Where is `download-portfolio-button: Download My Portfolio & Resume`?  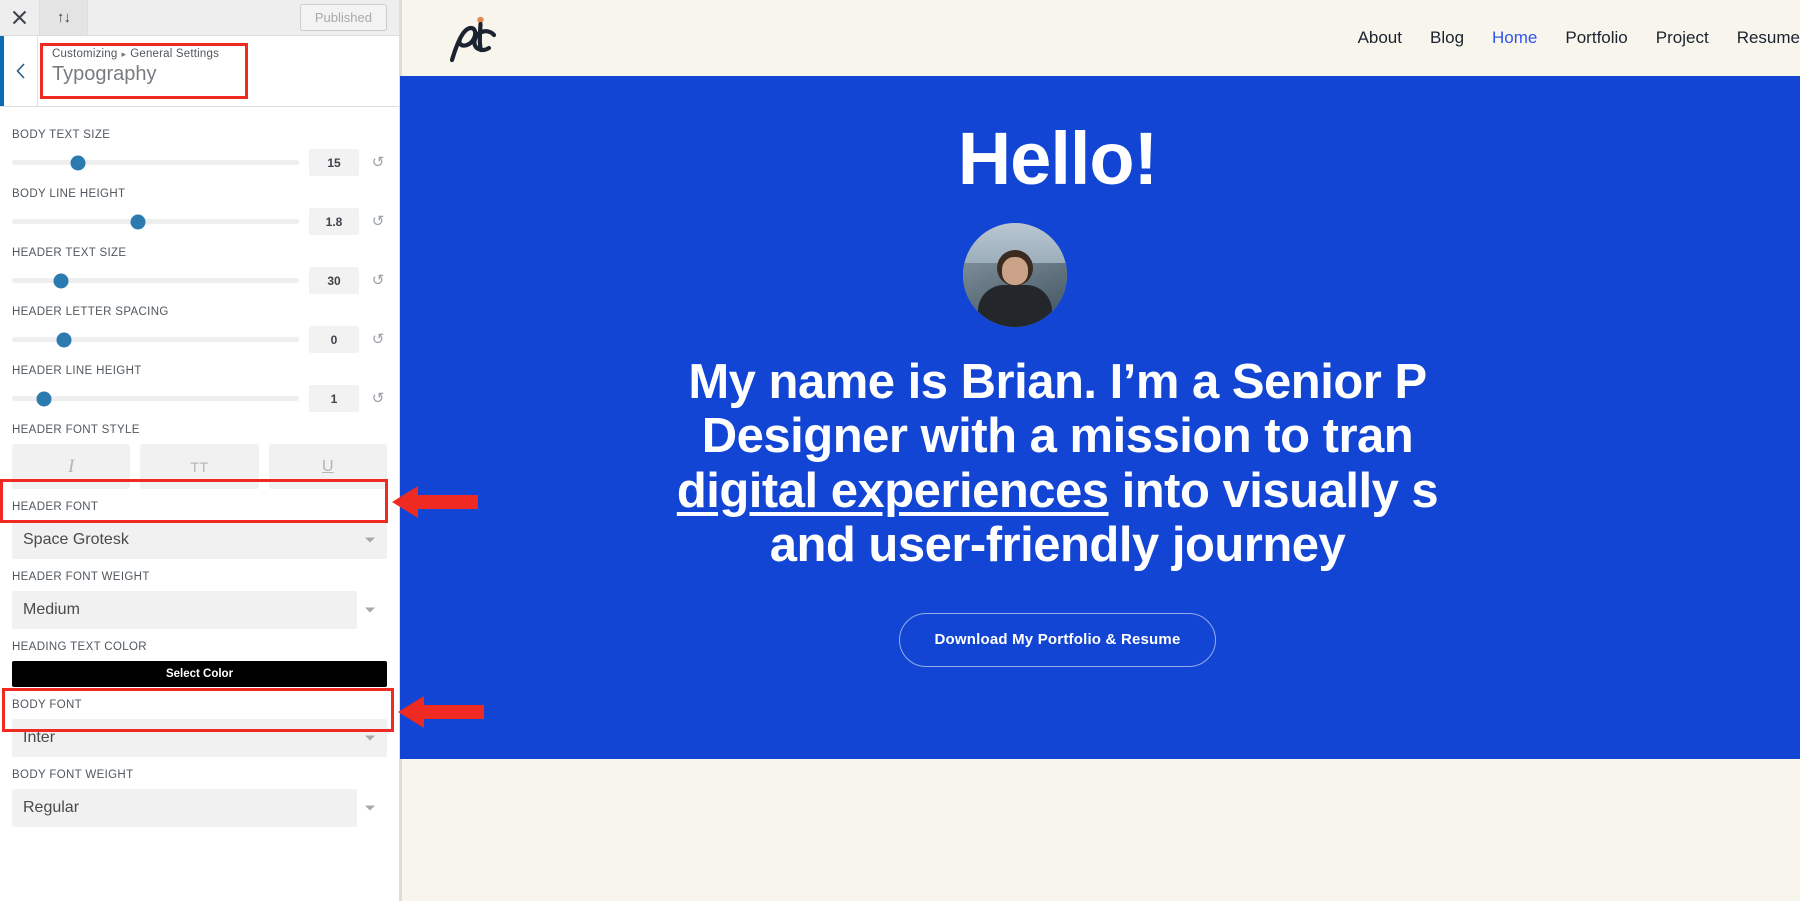
download-portfolio-button: Download My Portfolio & Resume is located at coordinates (1057, 639).